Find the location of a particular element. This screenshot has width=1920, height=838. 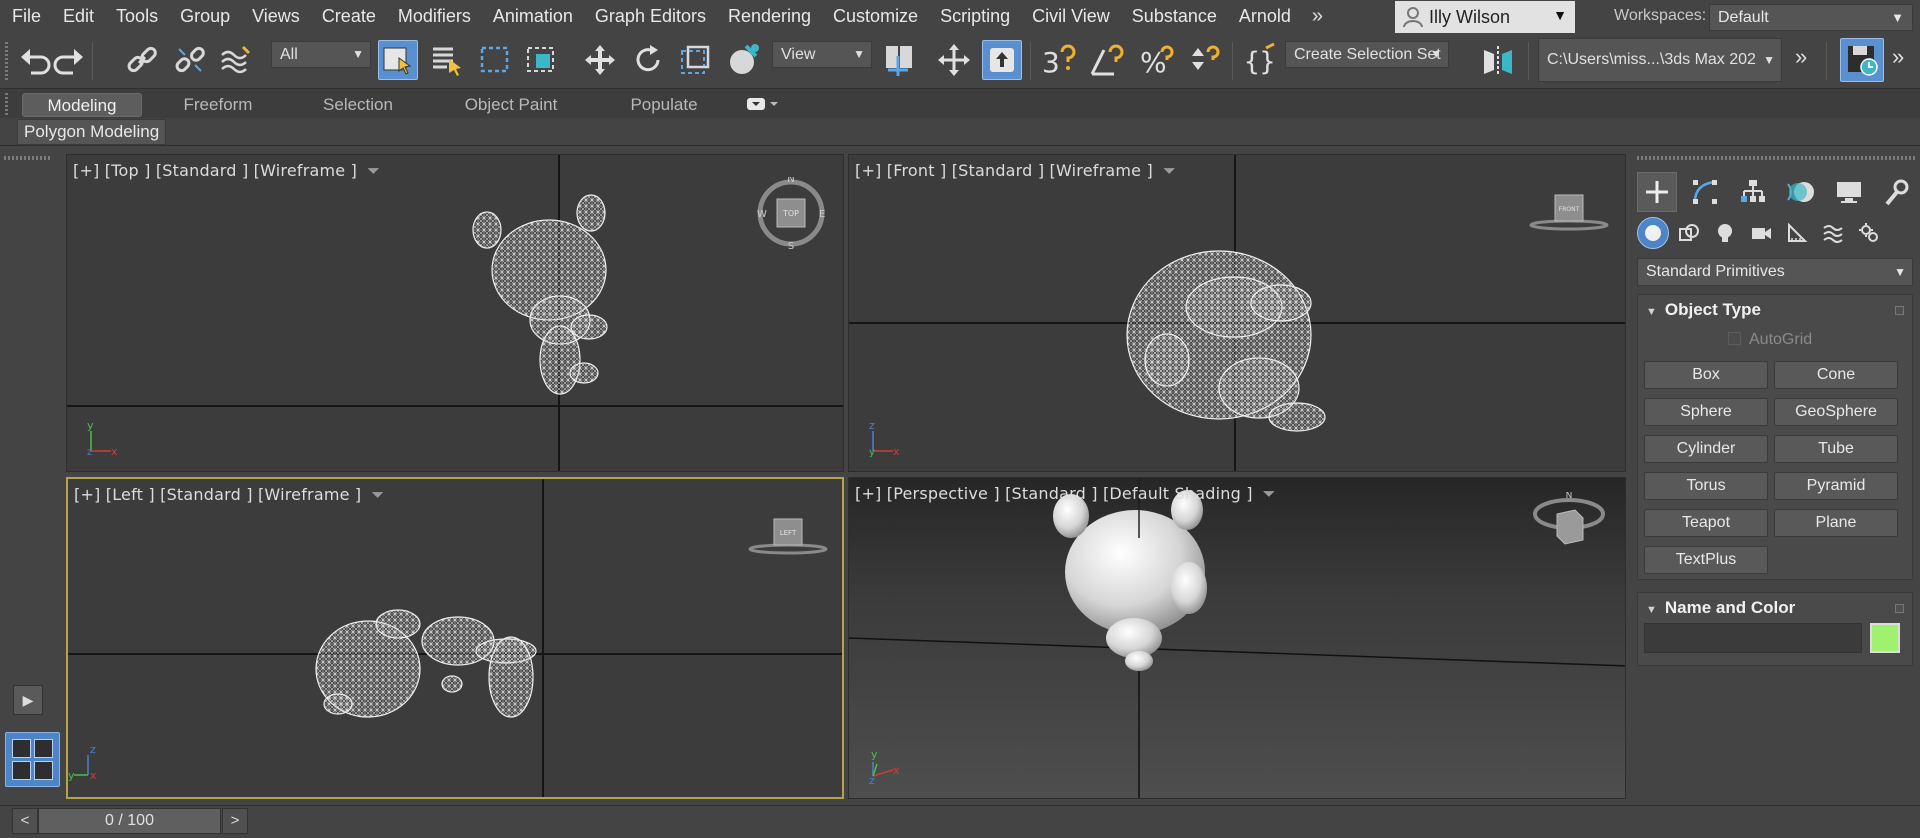

space-warps-category-button is located at coordinates (1833, 233).